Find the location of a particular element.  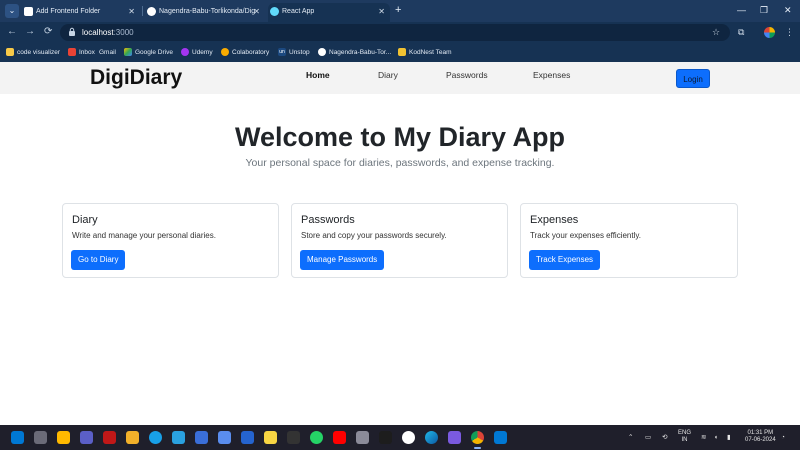

site-info-icon is located at coordinates (72, 32).